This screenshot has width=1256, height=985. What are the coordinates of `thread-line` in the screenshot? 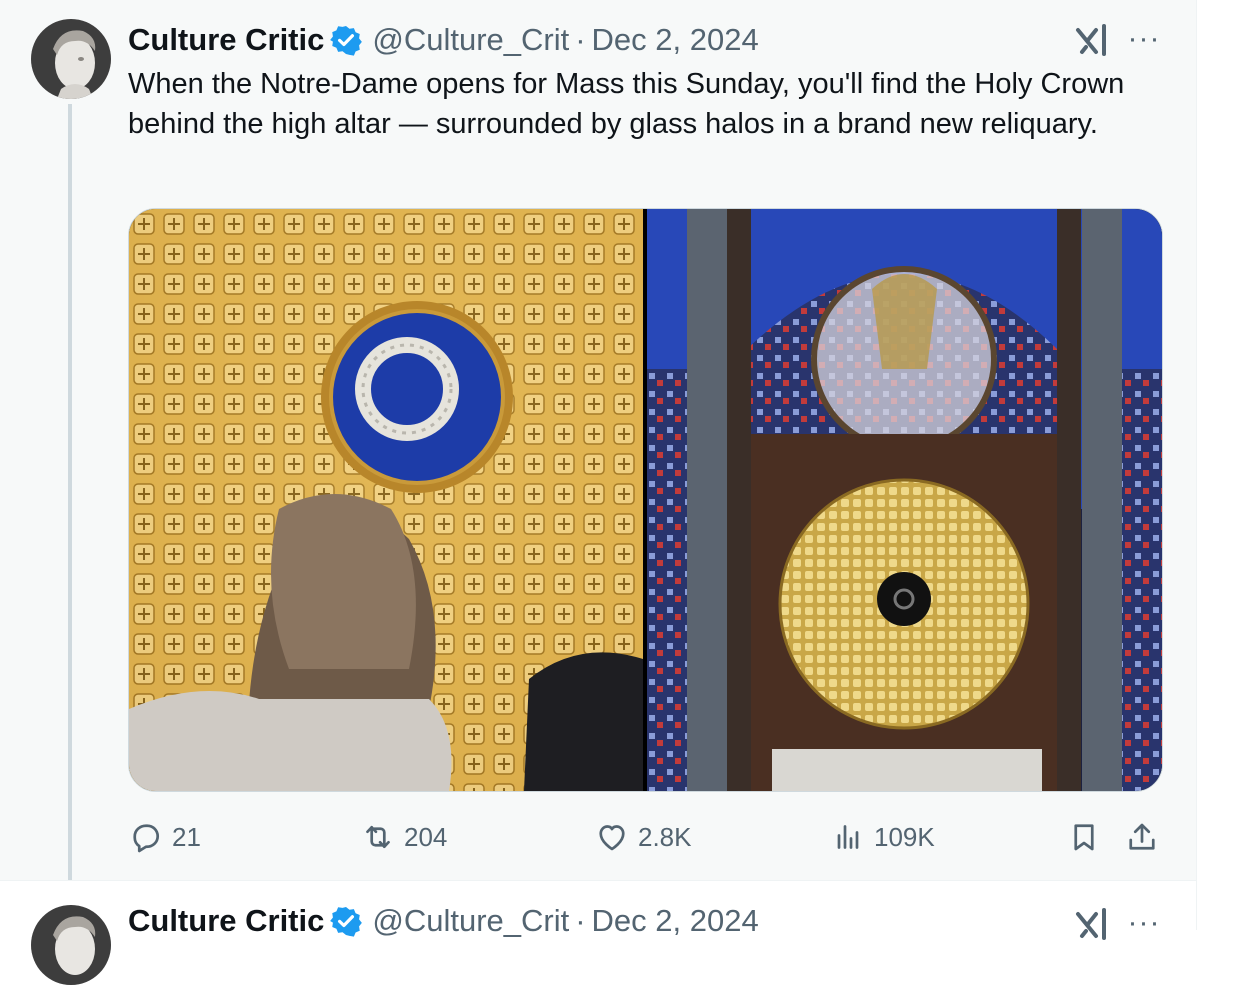 It's located at (70, 499).